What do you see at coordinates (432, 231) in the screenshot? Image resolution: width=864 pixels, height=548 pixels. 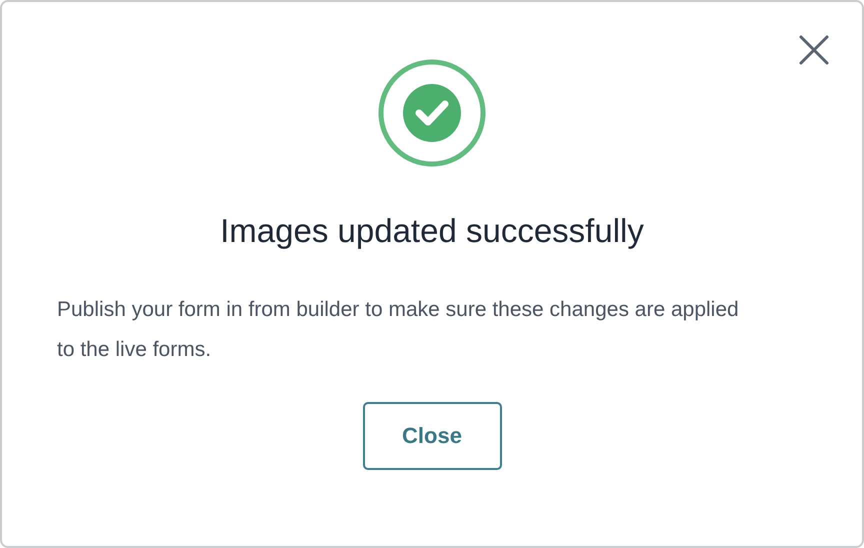 I see `dialog-title: Images updated successfully` at bounding box center [432, 231].